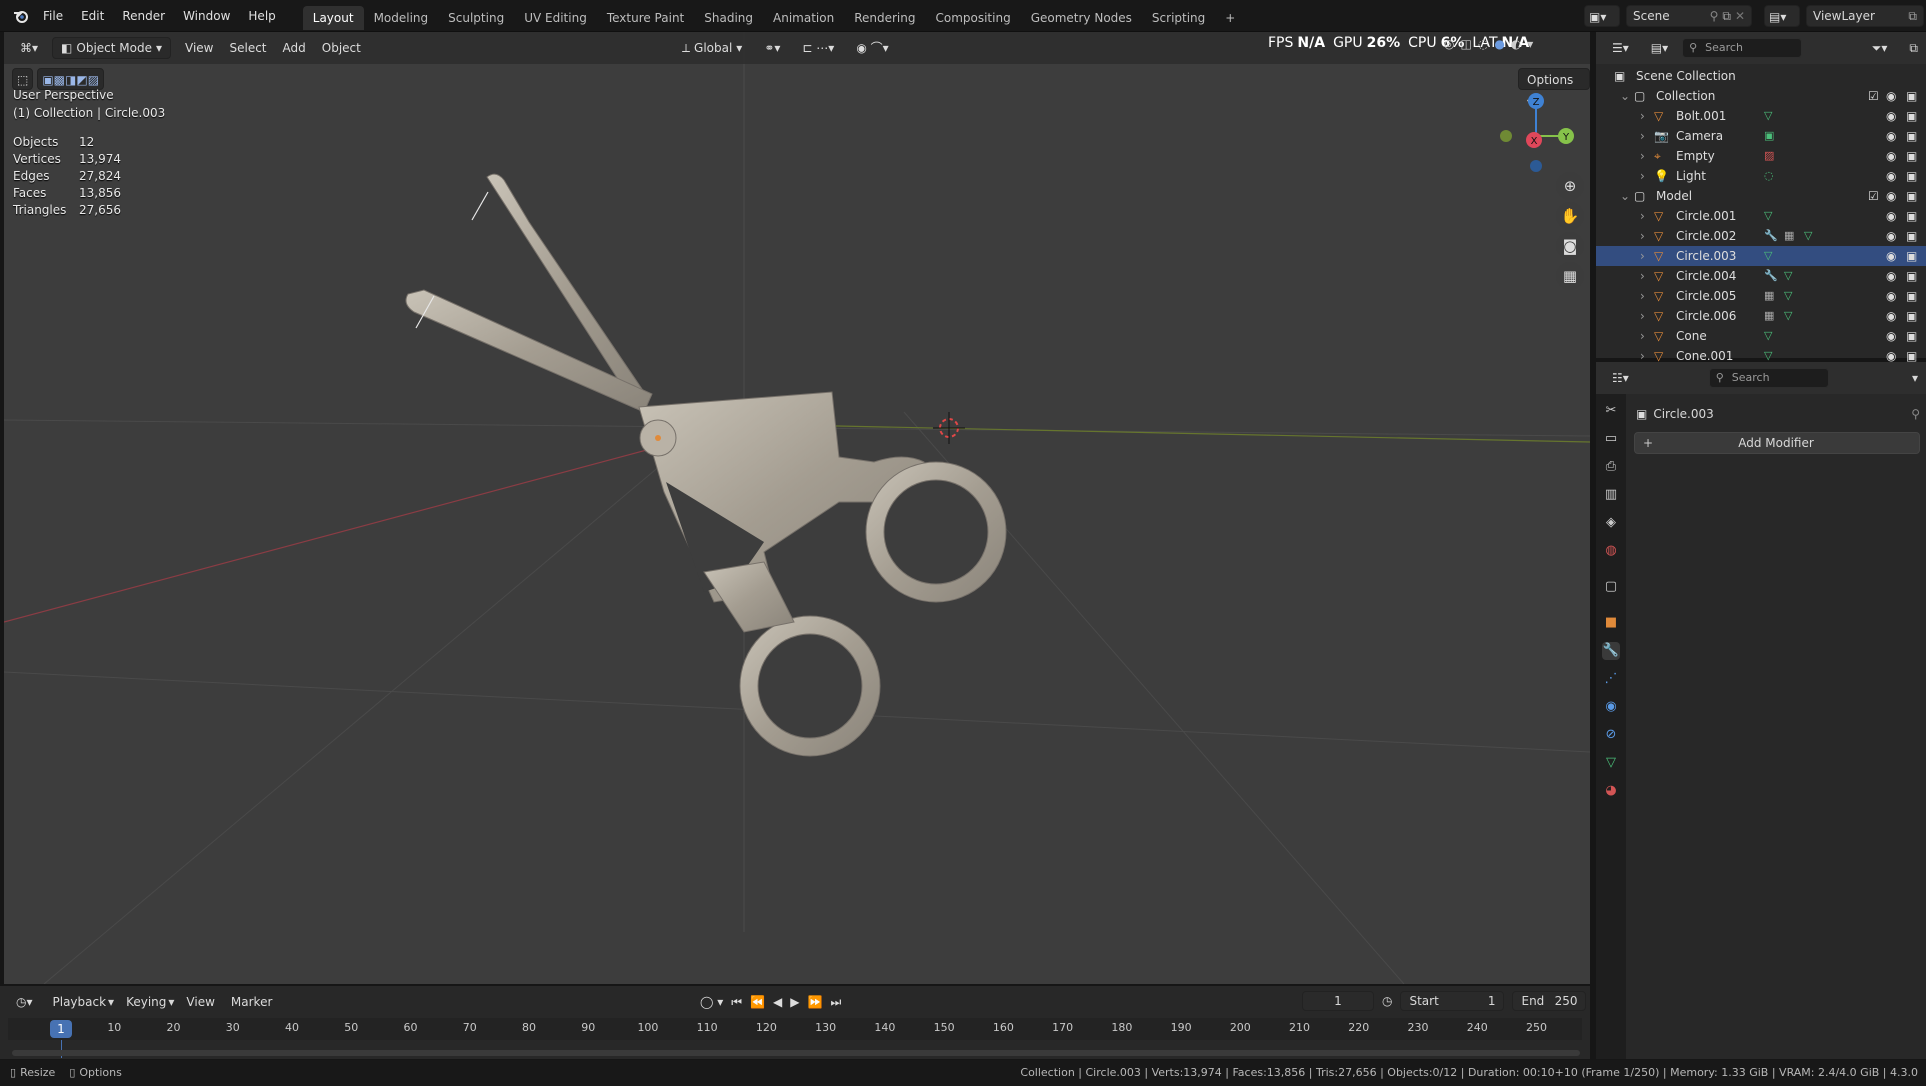 The image size is (1926, 1086). Describe the element at coordinates (1452, 1001) in the screenshot. I see `start-frame-field: Start 1` at that location.